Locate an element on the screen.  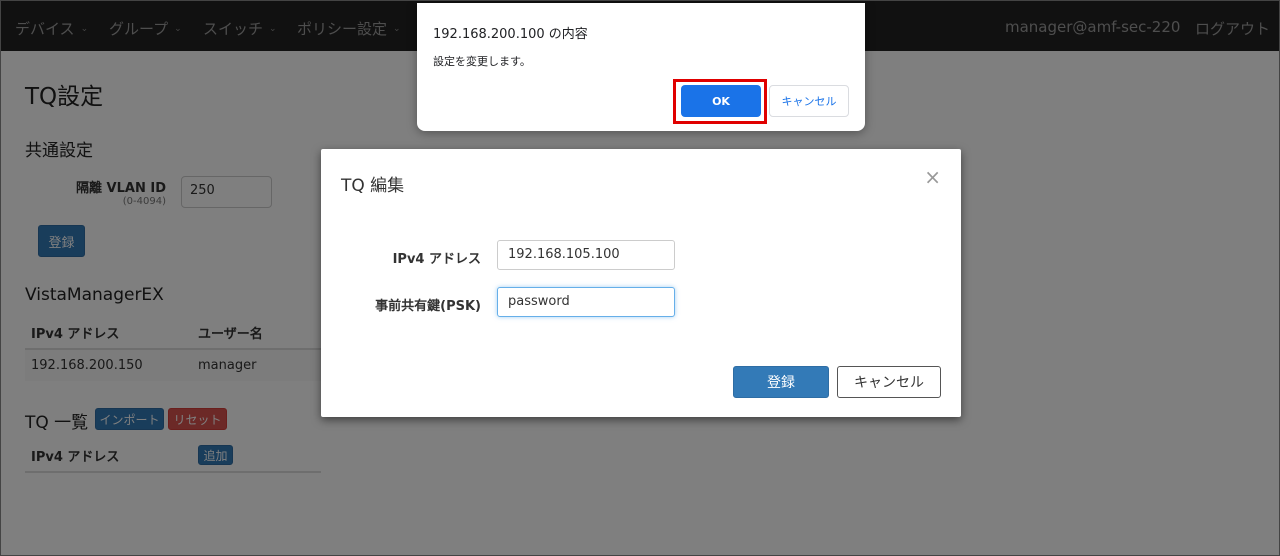
modal-cancel-button: キャンセル is located at coordinates (889, 382).